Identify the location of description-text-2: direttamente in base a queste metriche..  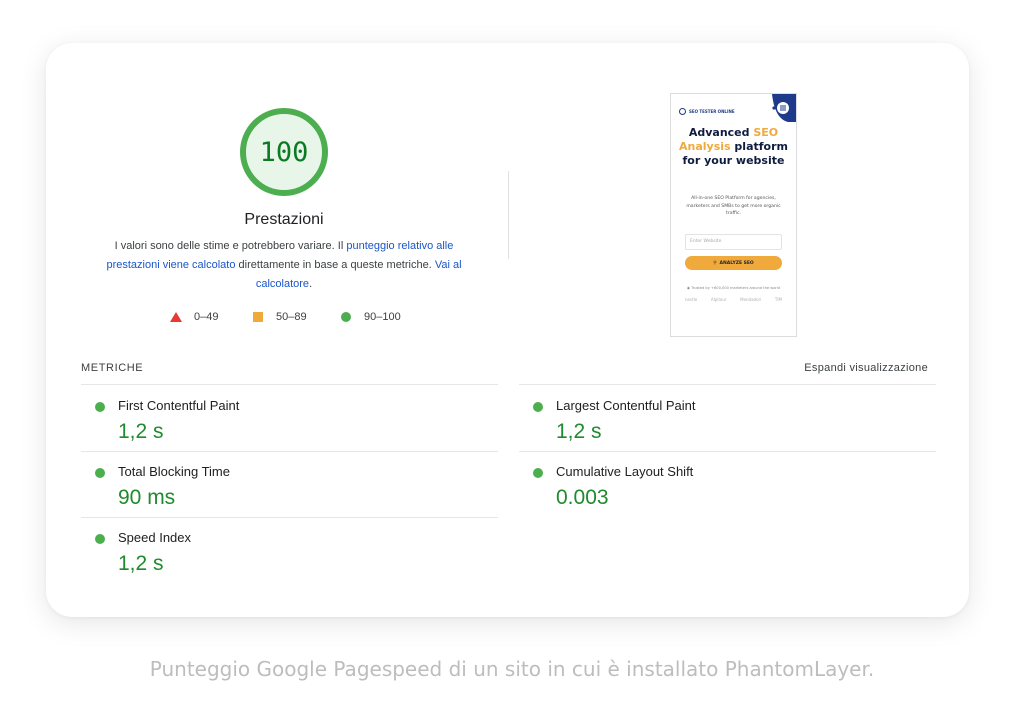
(335, 265).